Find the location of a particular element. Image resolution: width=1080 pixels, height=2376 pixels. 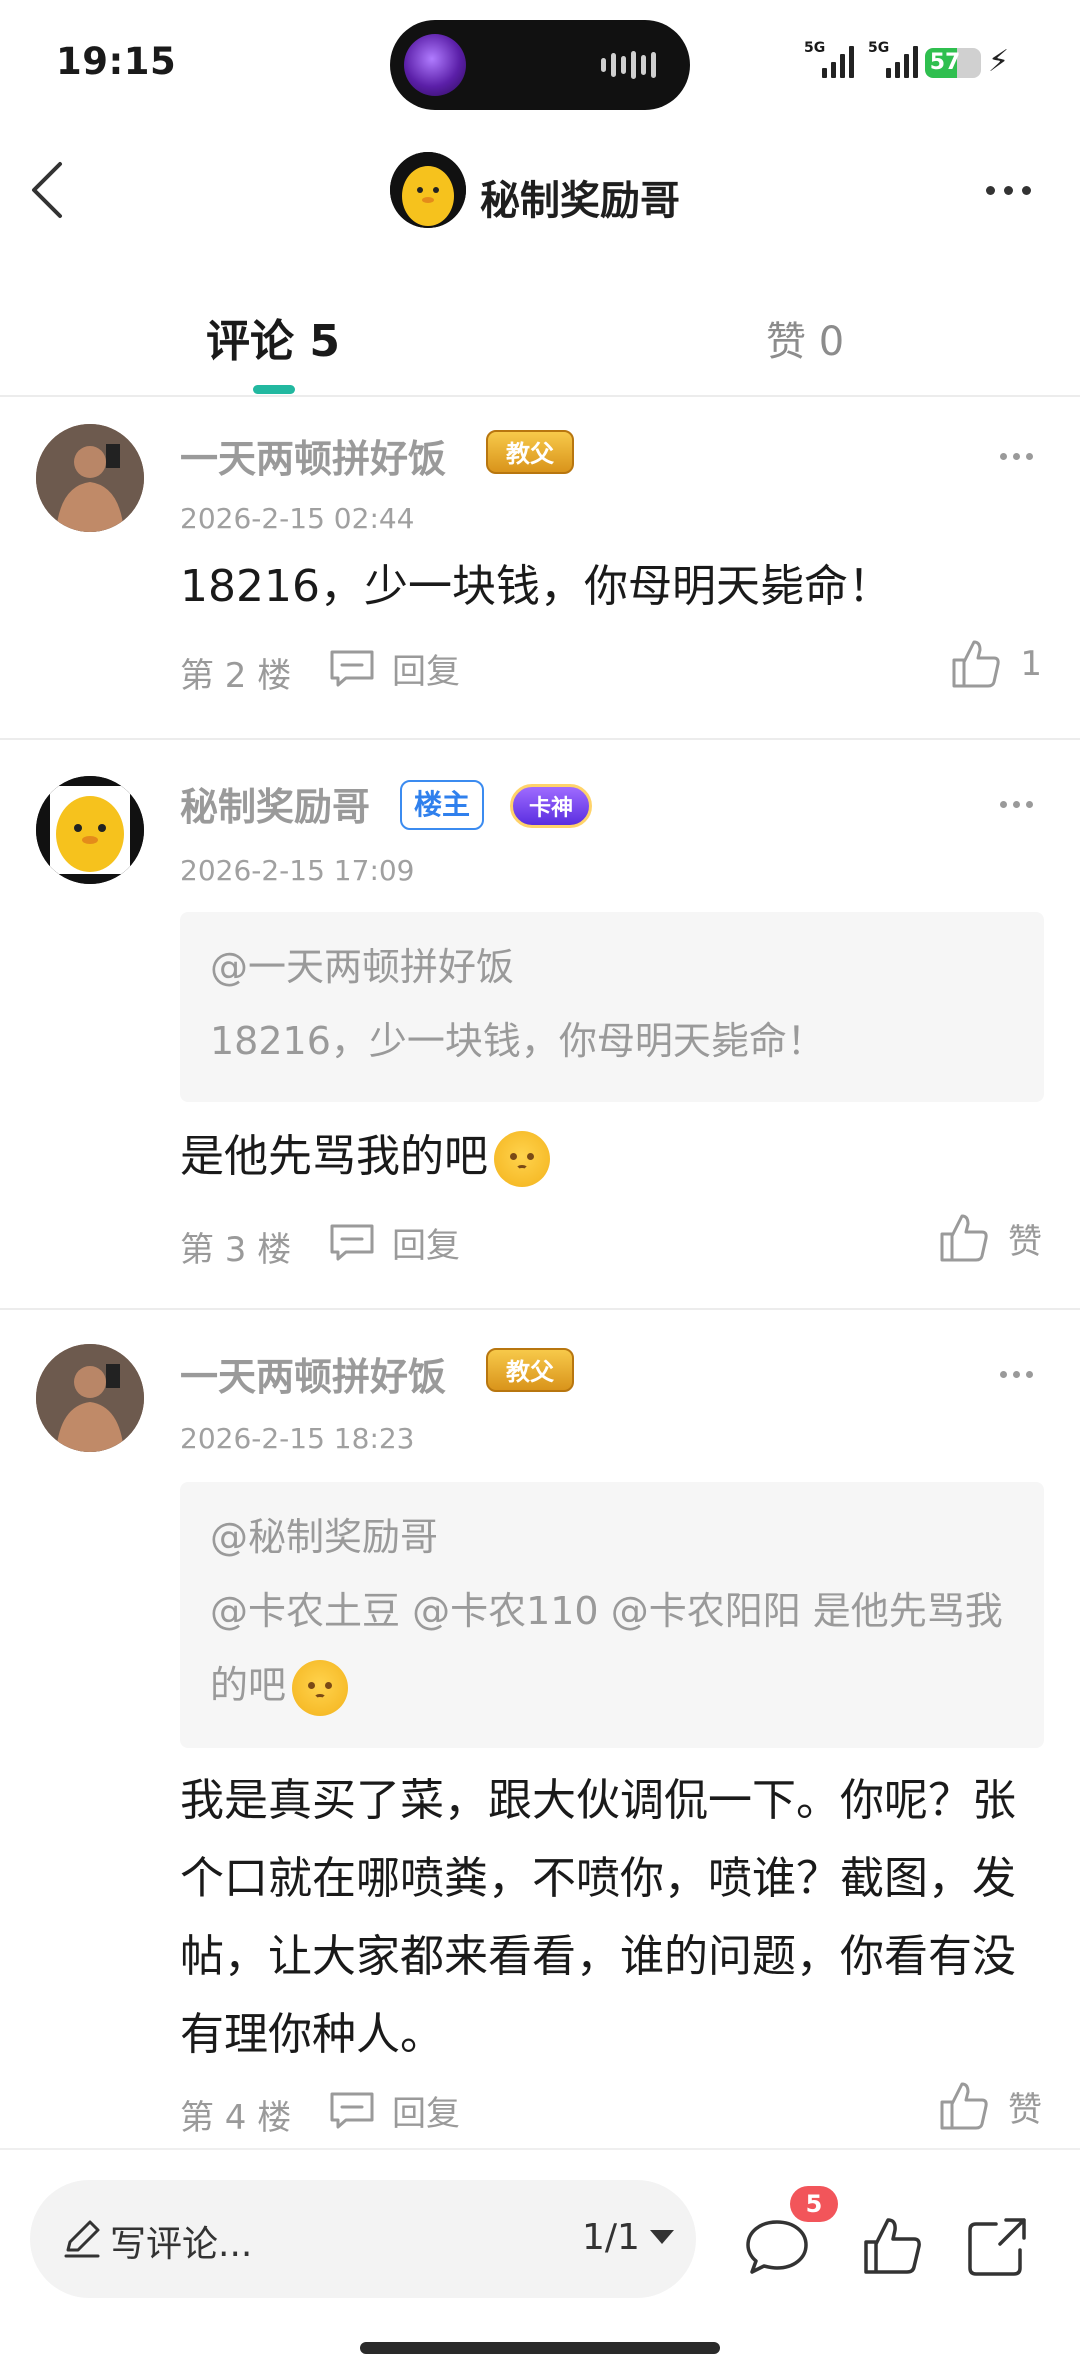

comment-icon is located at coordinates (777, 2247).